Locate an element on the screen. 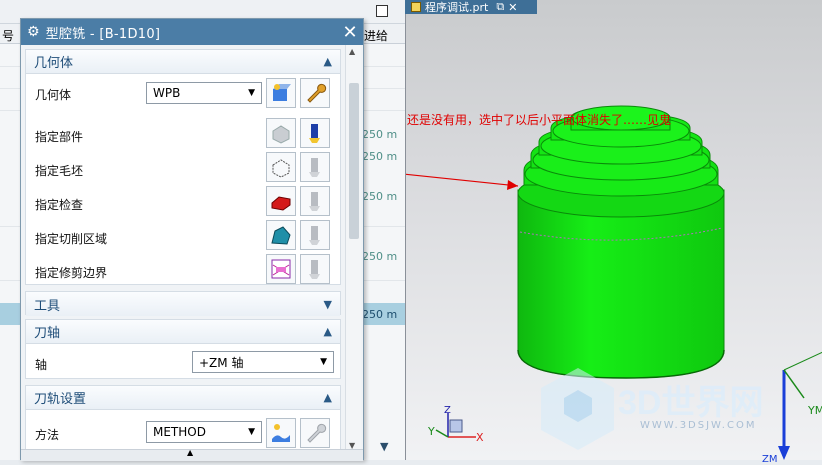 The height and width of the screenshot is (465, 822). group-title: 工具 is located at coordinates (47, 306).